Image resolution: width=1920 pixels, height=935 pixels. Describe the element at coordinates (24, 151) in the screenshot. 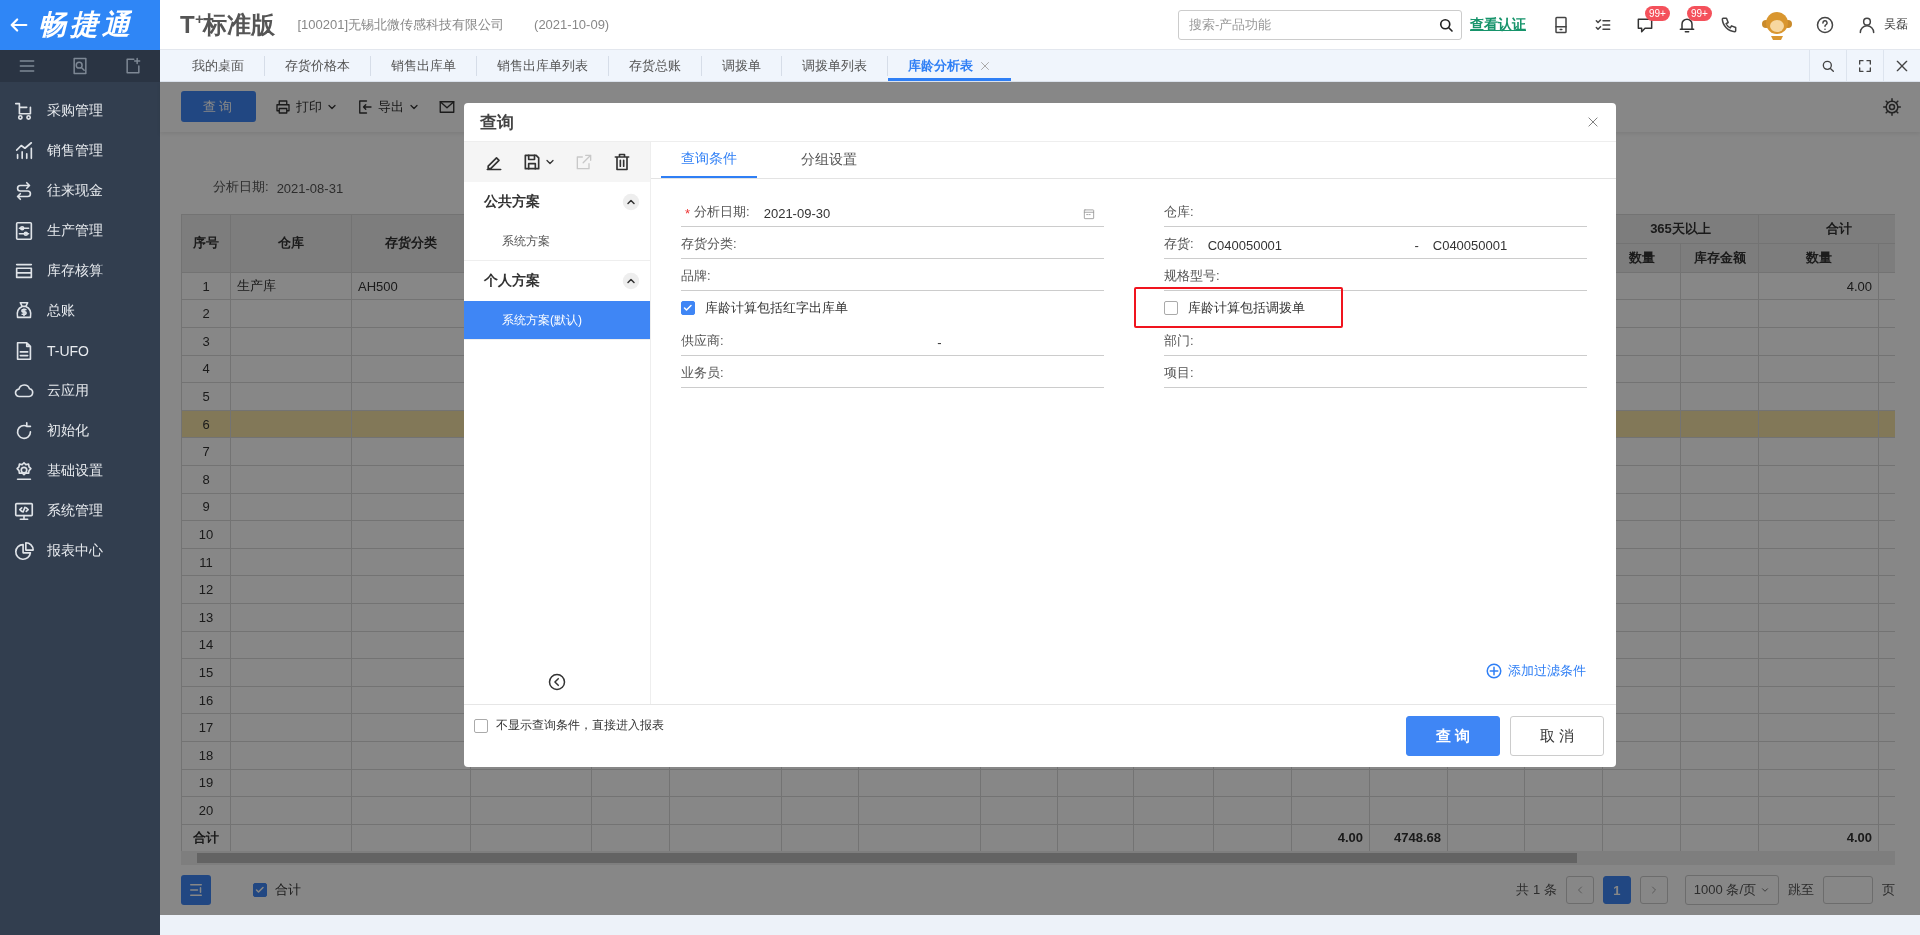

I see `chart-icon` at that location.